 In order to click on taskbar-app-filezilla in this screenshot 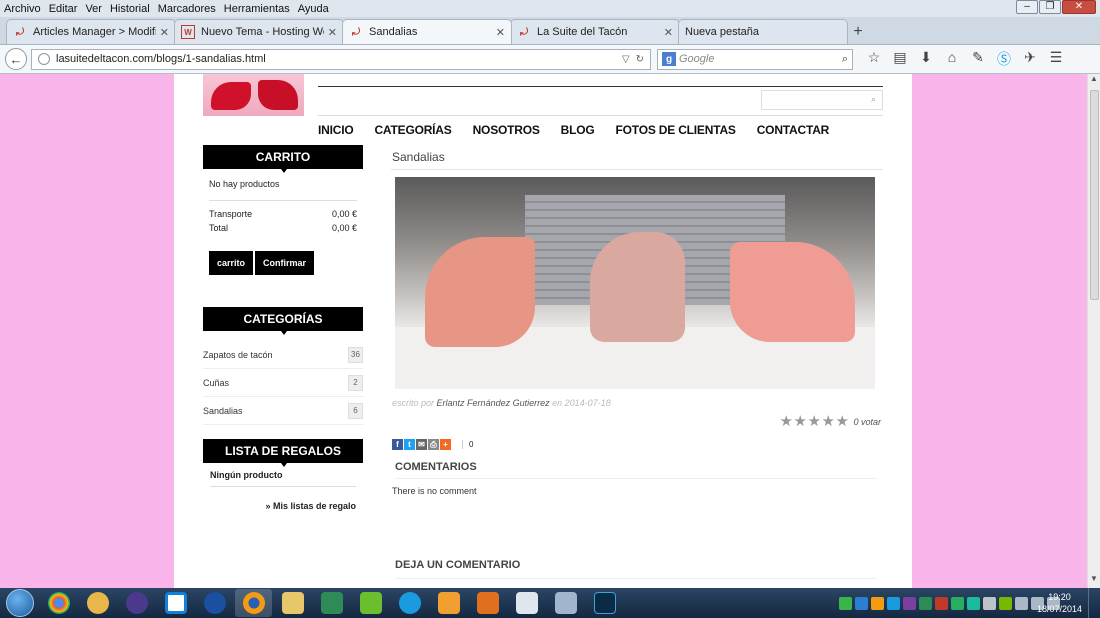, I will do `click(331, 603)`.